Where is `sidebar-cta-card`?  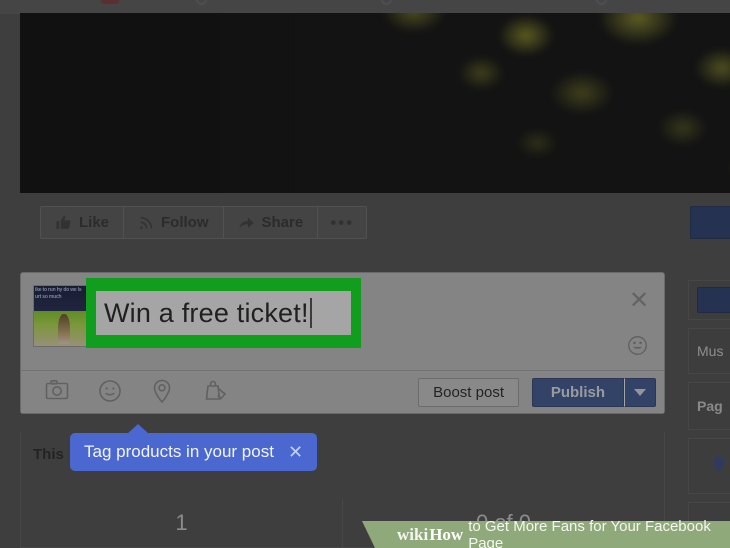
sidebar-cta-card is located at coordinates (709, 300).